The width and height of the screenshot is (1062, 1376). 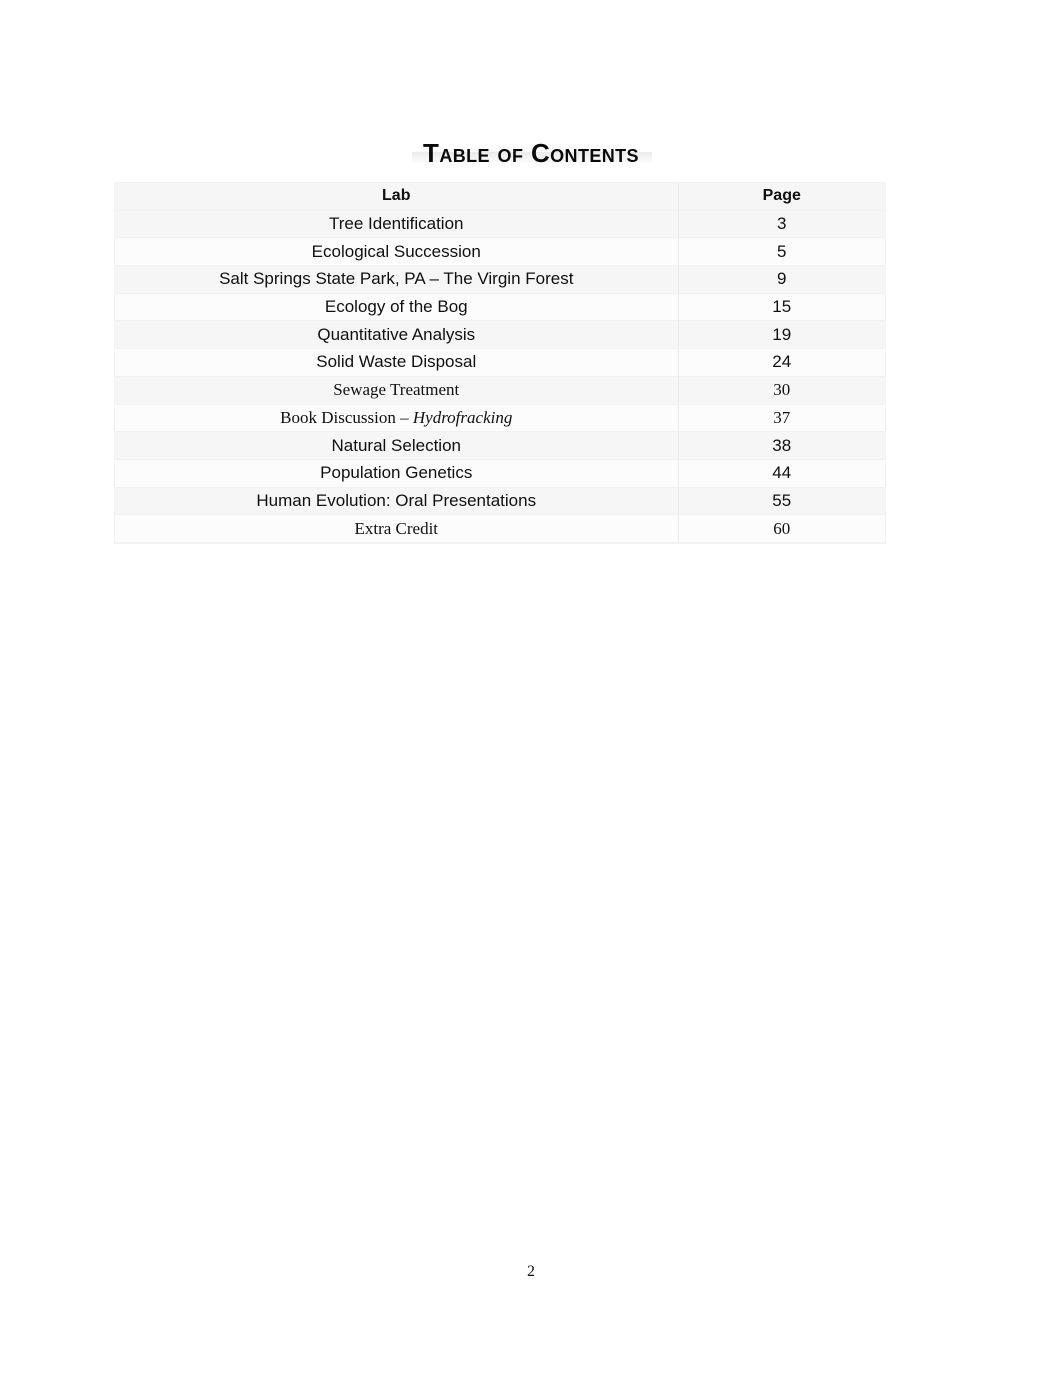 I want to click on footer-page-number: 2, so click(x=531, y=1271).